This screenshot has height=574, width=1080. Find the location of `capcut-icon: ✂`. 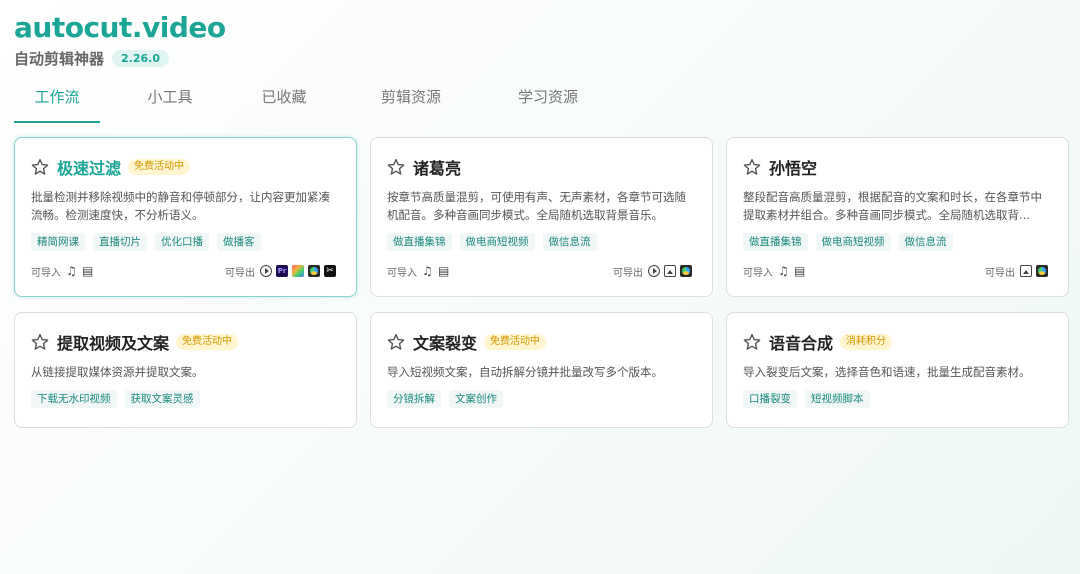

capcut-icon: ✂ is located at coordinates (330, 271).